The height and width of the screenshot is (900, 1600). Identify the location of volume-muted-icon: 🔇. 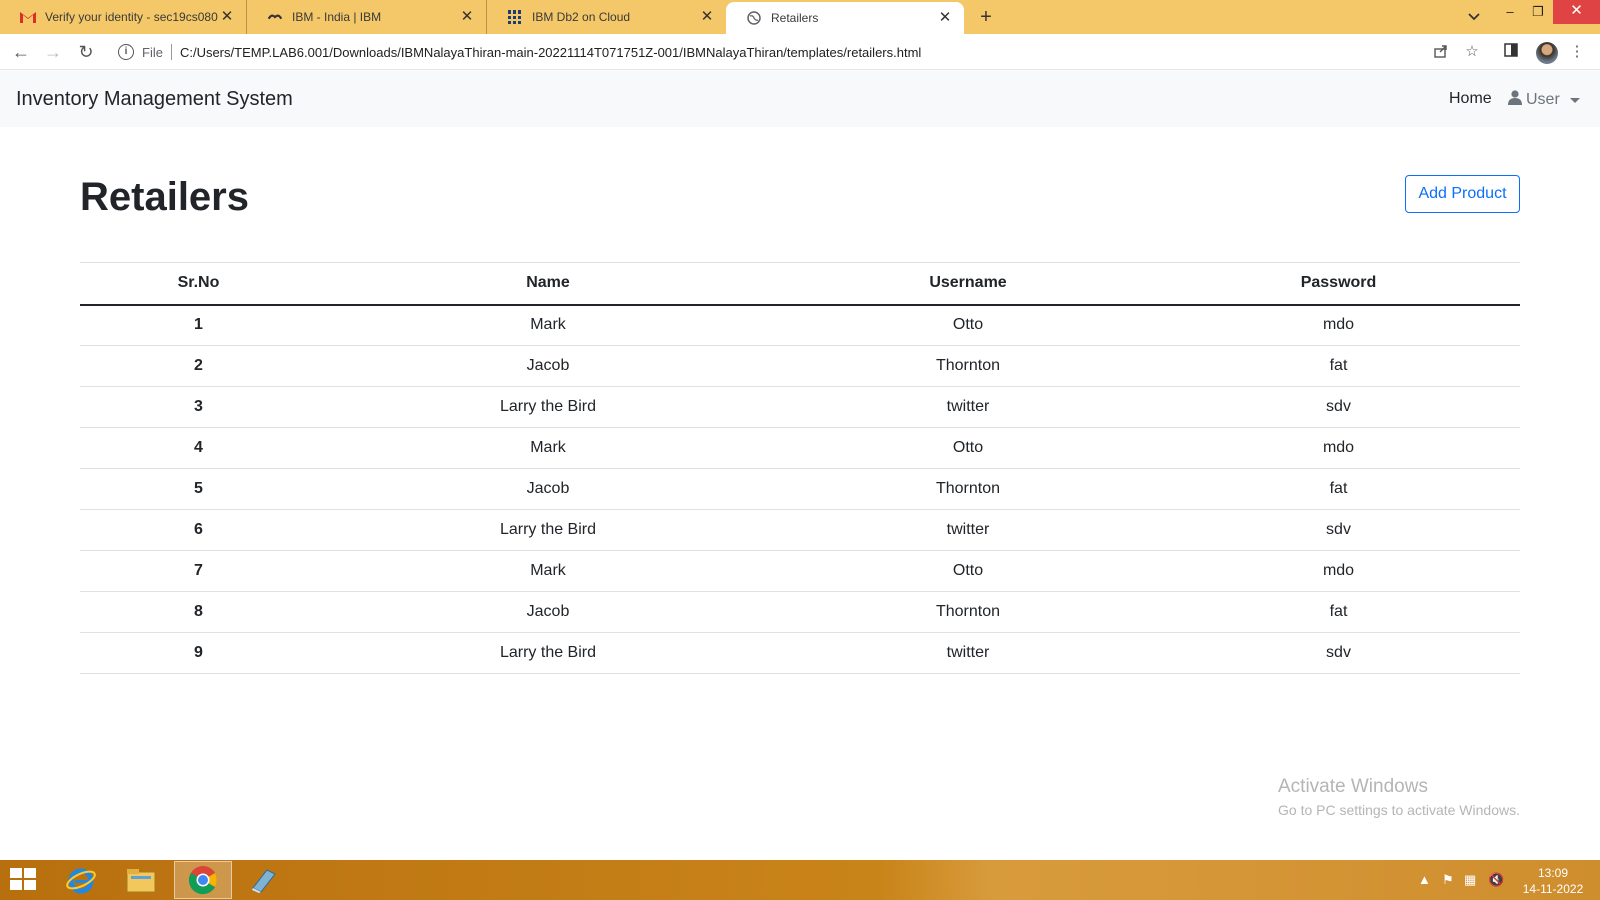
(1496, 880).